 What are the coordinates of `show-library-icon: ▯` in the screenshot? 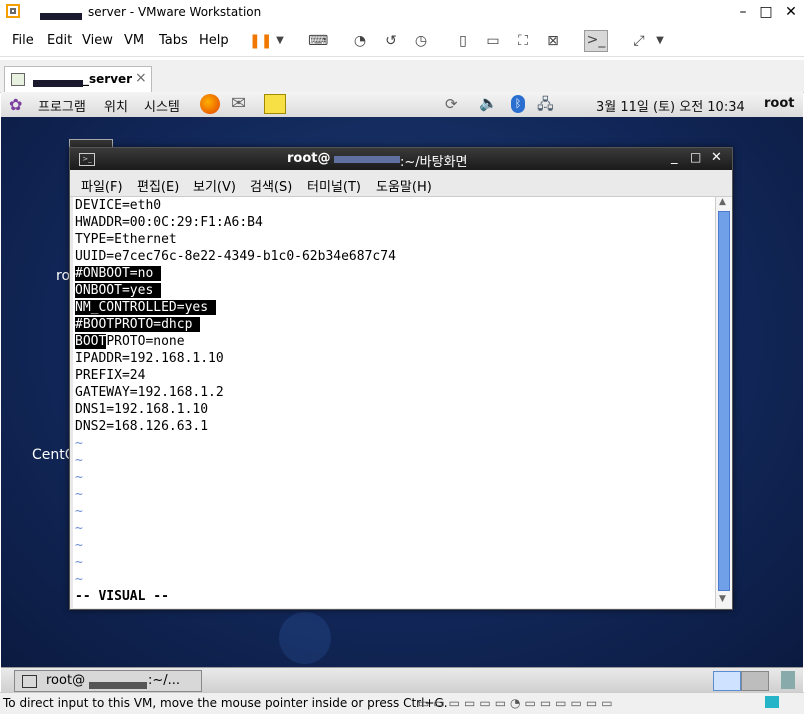 It's located at (463, 41).